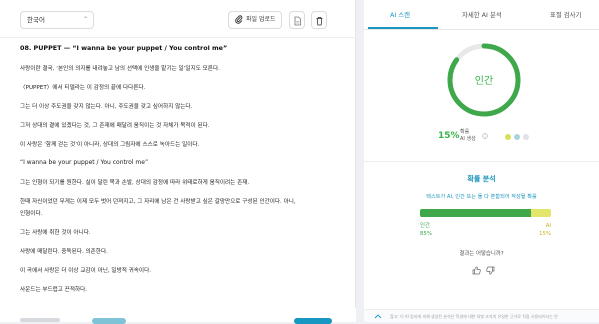 This screenshot has height=324, width=599. Describe the element at coordinates (485, 136) in the screenshot. I see `info-icon` at that location.